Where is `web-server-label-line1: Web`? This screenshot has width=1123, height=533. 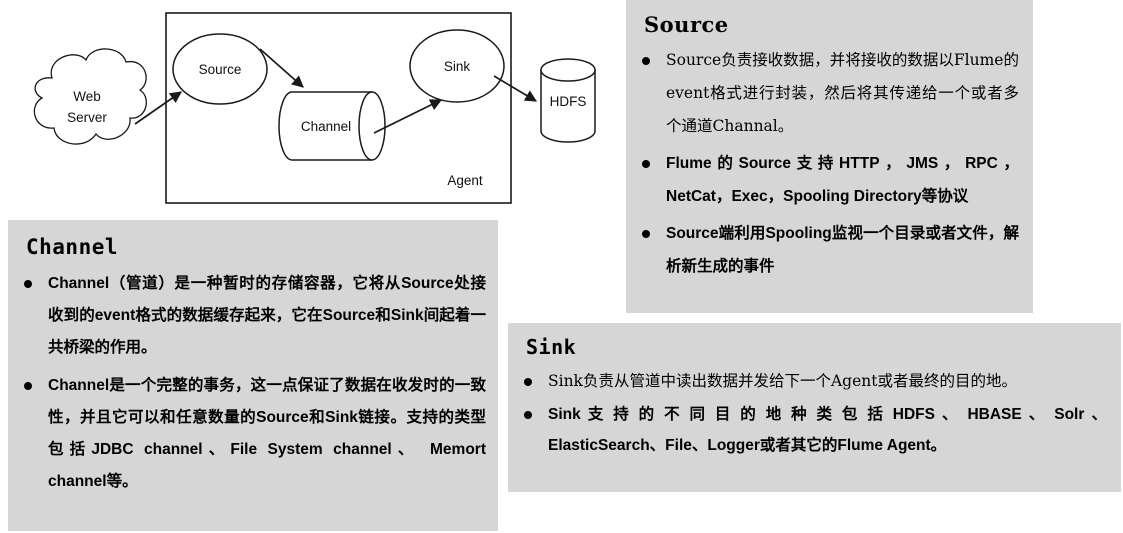
web-server-label-line1: Web is located at coordinates (87, 96).